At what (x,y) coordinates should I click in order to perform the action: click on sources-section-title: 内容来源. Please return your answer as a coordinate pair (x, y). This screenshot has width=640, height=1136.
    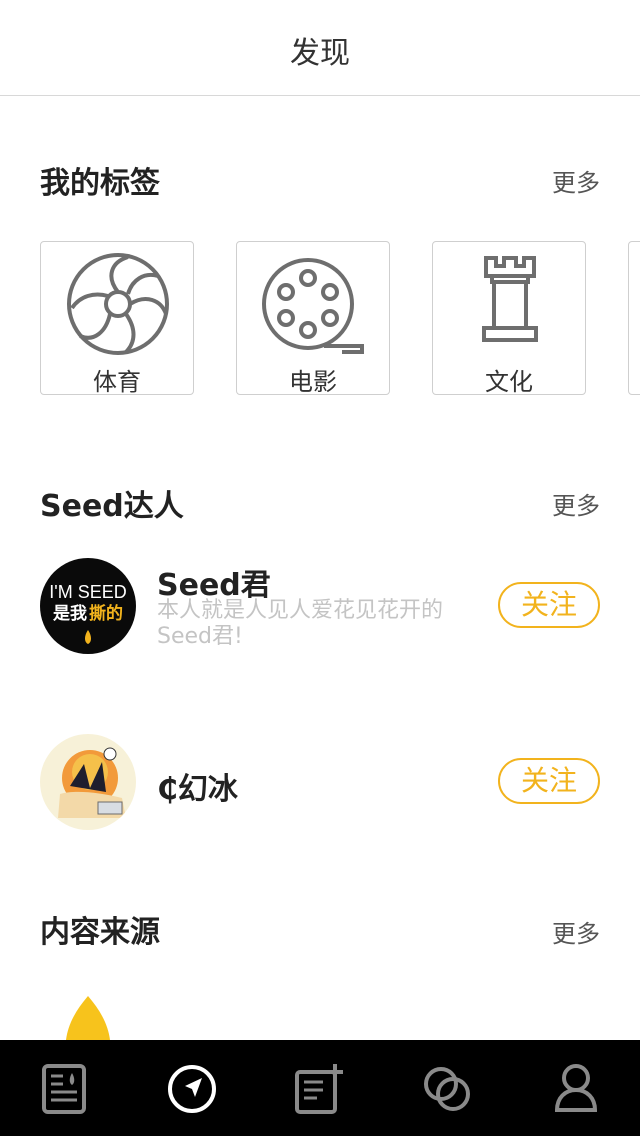
    Looking at the image, I should click on (100, 932).